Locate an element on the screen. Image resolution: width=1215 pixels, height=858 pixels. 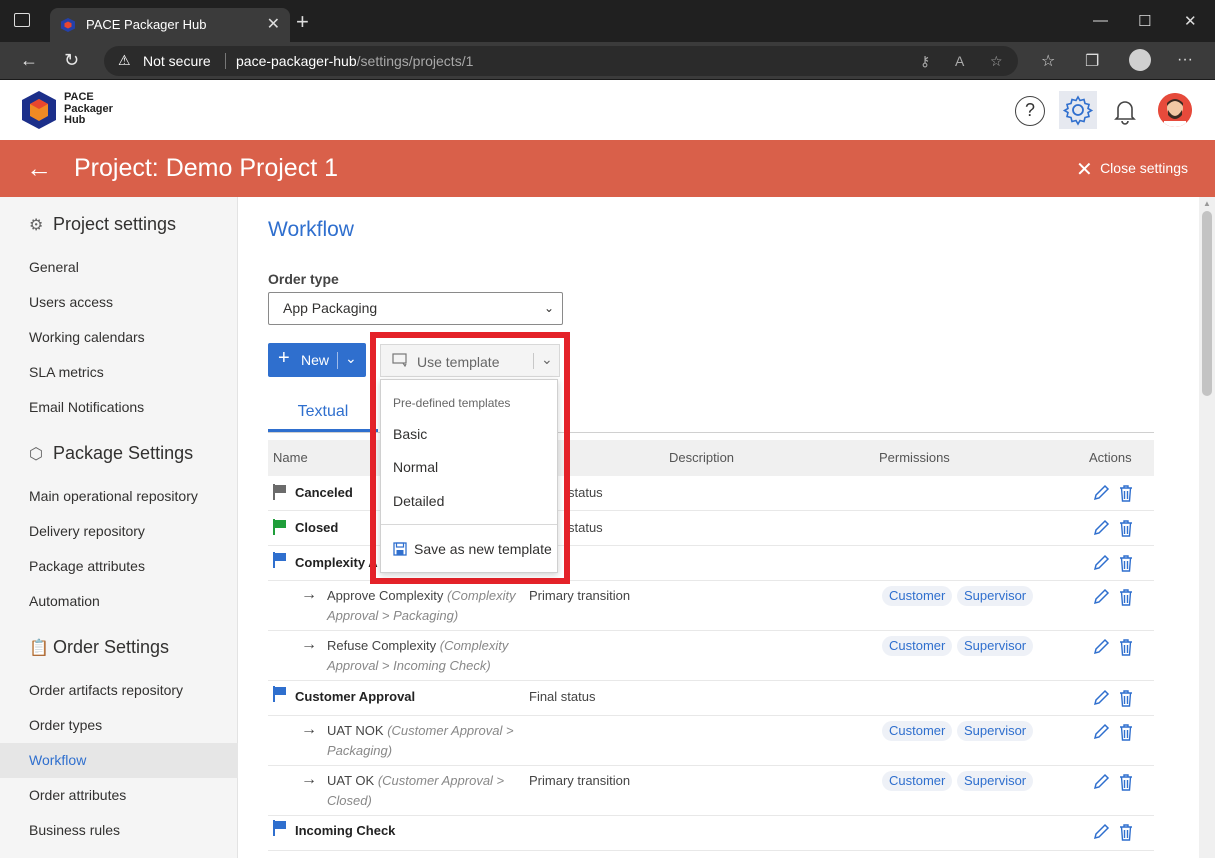
refresh-icon: ↻ is located at coordinates (71, 60).